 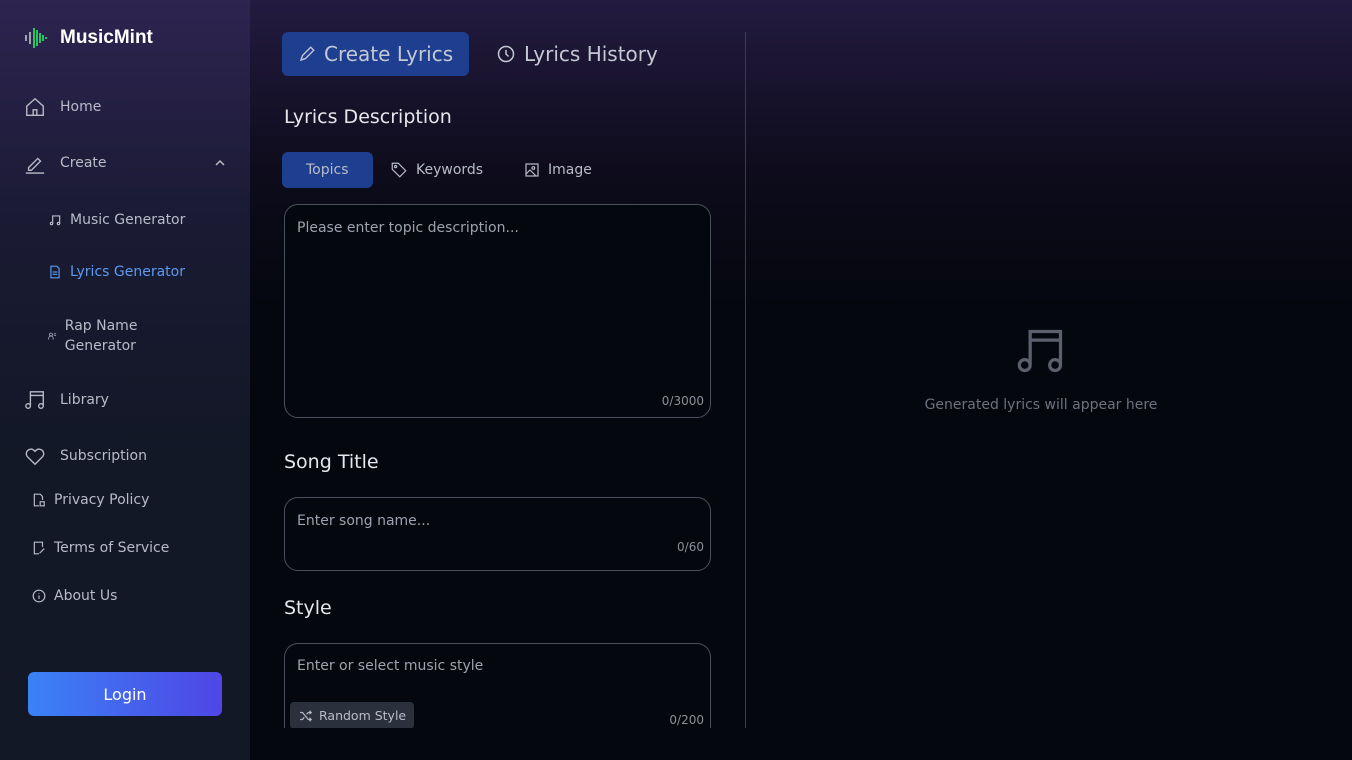 I want to click on sidebar-item-create: Create, so click(x=125, y=163).